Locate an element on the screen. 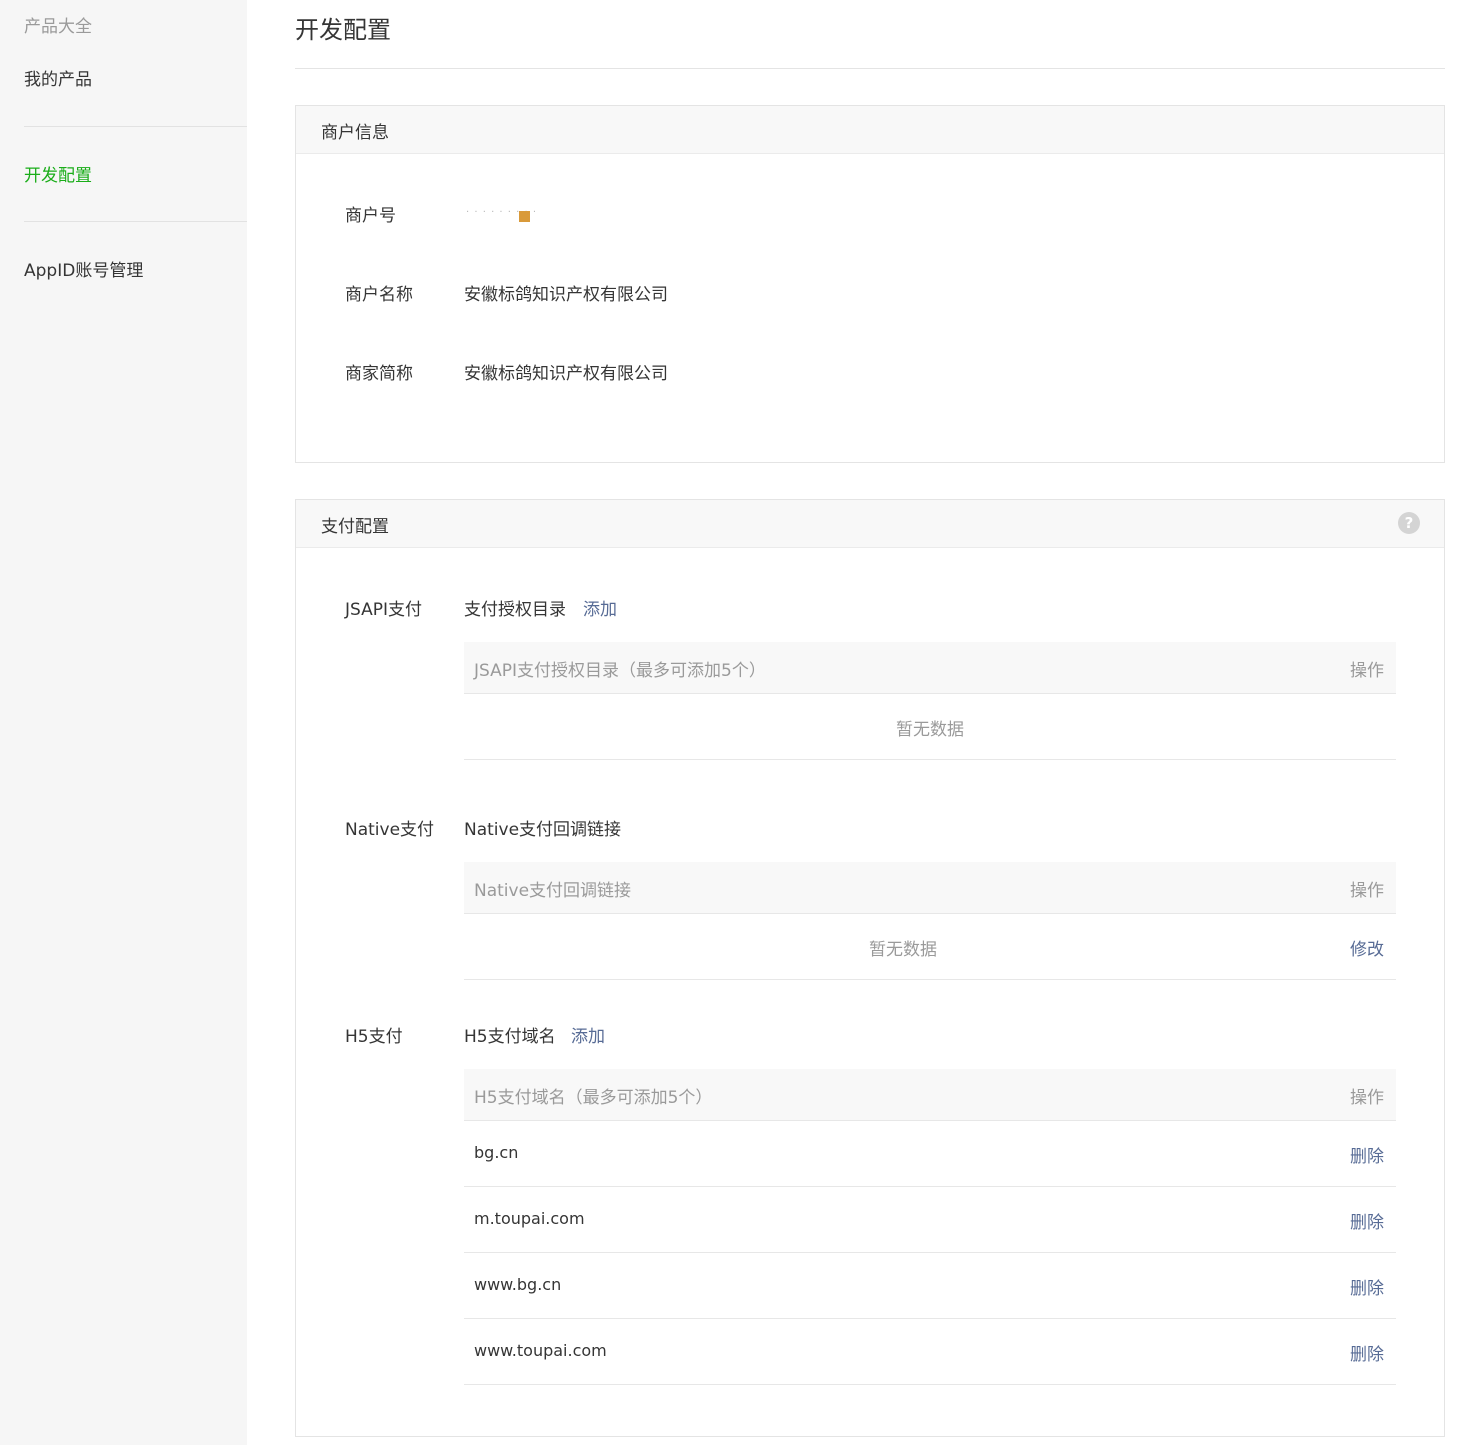 The image size is (1481, 1445). native-subtitle: Native支付回调链接 is located at coordinates (543, 830).